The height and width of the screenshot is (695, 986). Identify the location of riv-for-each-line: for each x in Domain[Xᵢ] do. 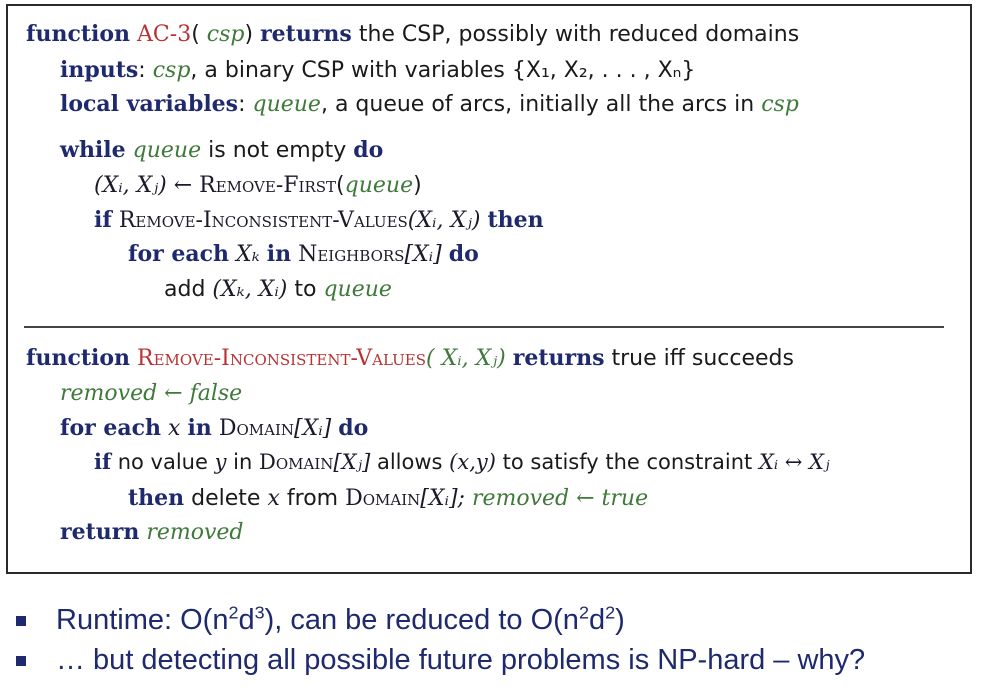
(214, 428).